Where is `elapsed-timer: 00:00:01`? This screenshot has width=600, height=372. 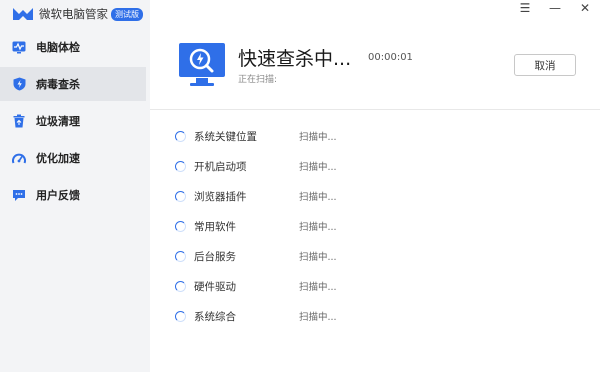 elapsed-timer: 00:00:01 is located at coordinates (390, 57).